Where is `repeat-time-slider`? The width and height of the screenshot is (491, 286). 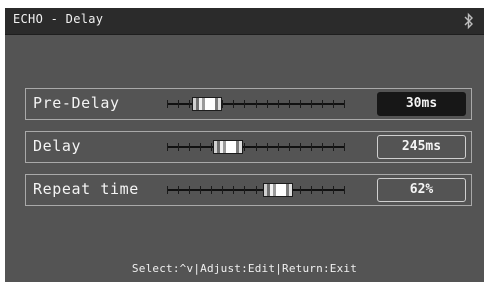 repeat-time-slider is located at coordinates (256, 190).